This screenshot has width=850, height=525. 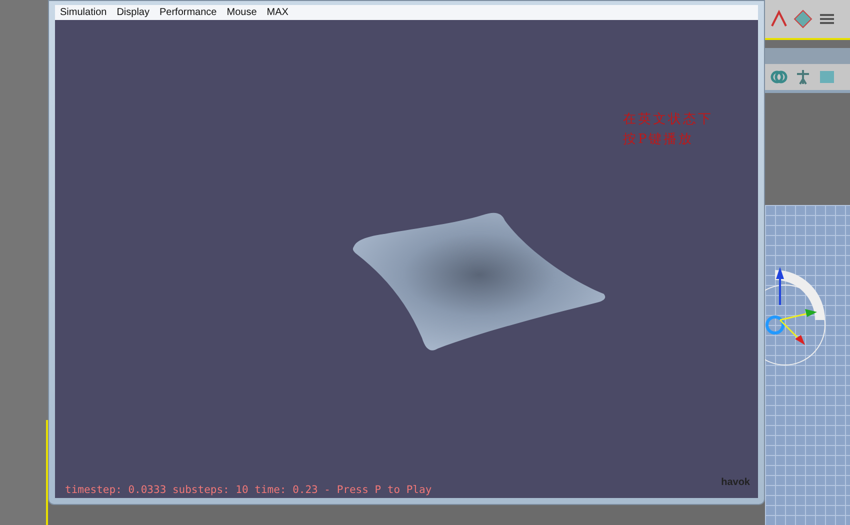 I want to click on annotation-text: 在英文状态下, so click(x=668, y=120).